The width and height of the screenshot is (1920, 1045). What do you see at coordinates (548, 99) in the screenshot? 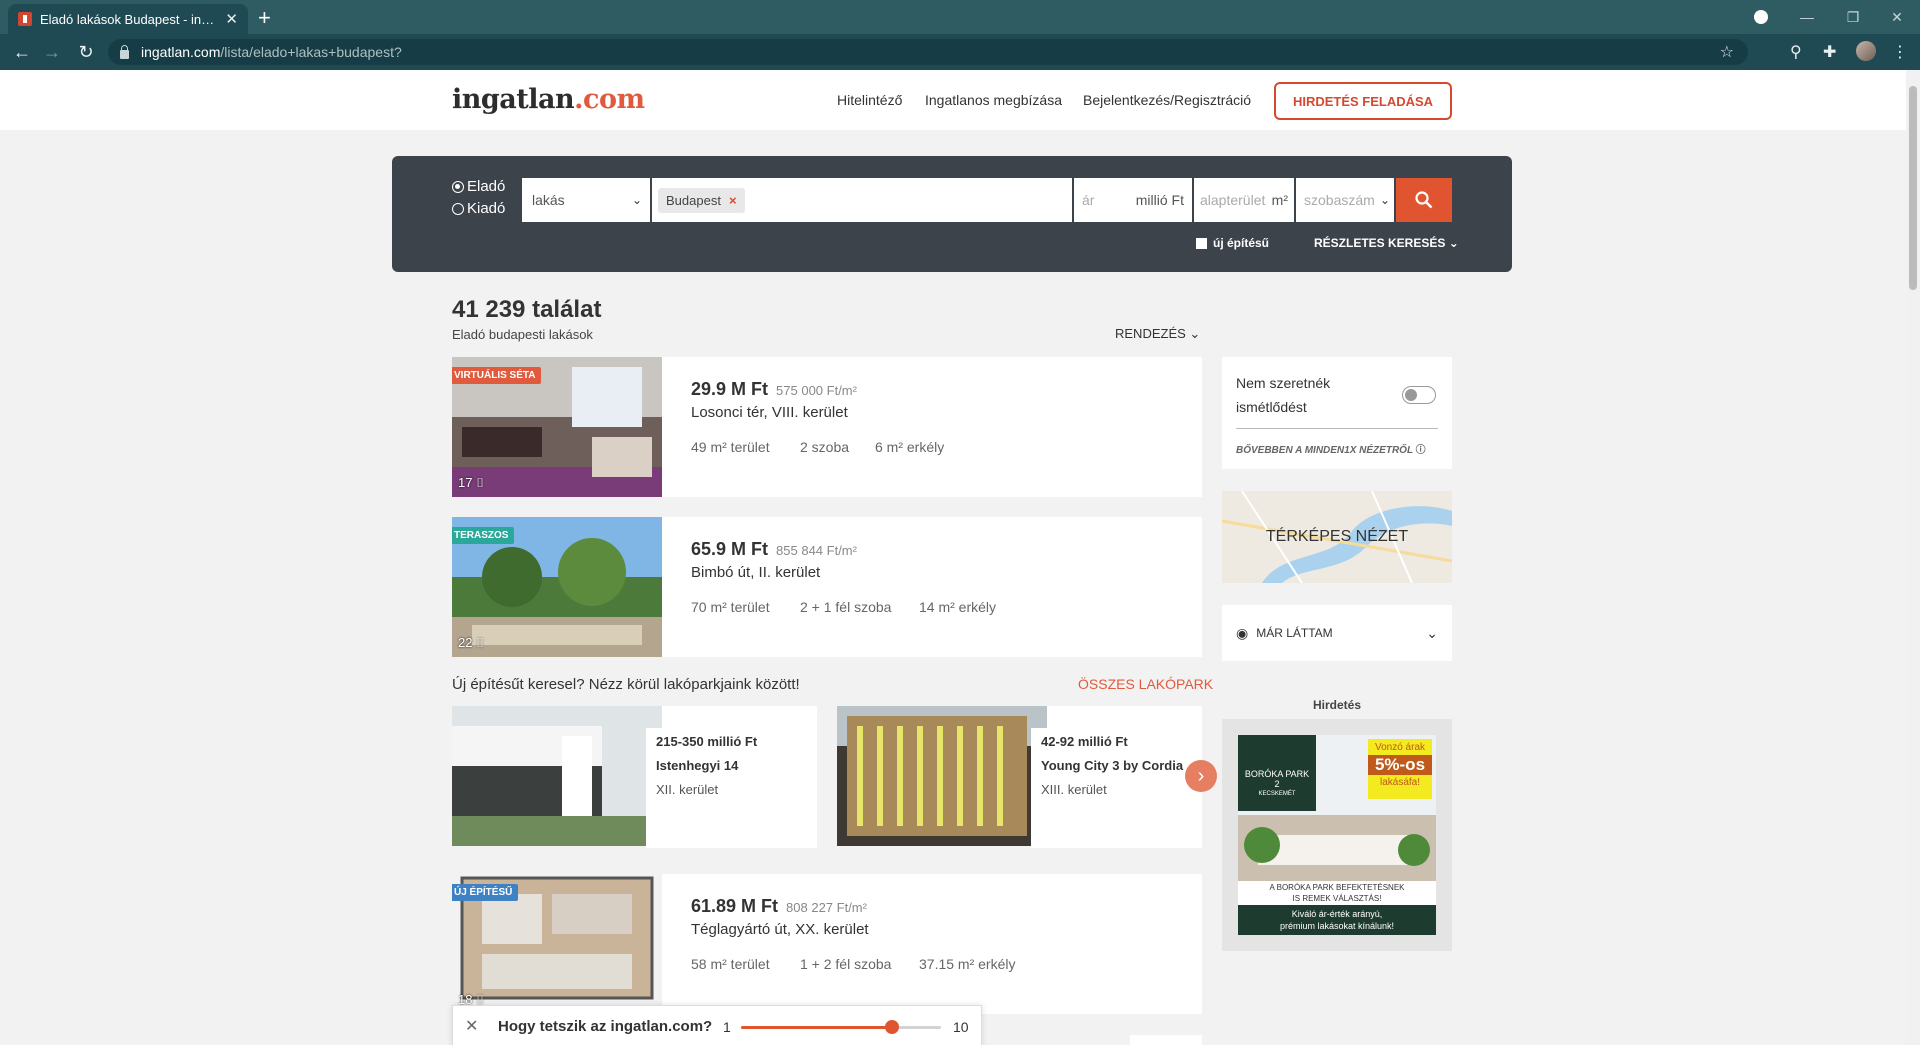
I see `site-logo: ingatlan.com` at bounding box center [548, 99].